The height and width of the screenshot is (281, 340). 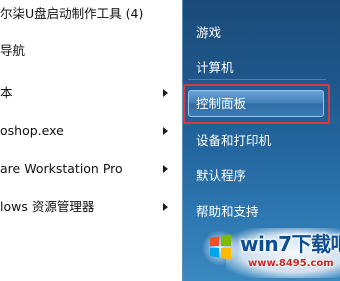 I want to click on windows-logo-icon, so click(x=220, y=248).